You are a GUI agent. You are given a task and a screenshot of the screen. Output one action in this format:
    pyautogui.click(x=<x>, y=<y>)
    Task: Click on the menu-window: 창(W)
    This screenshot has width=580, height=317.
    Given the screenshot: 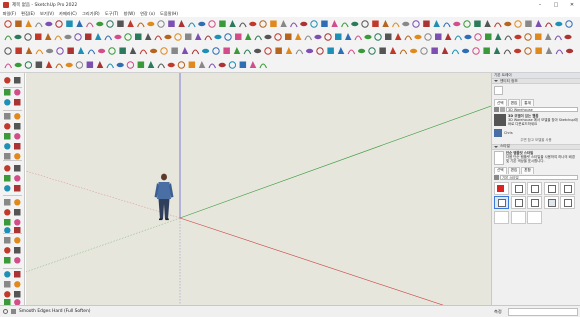 What is the action you would take?
    pyautogui.click(x=129, y=14)
    